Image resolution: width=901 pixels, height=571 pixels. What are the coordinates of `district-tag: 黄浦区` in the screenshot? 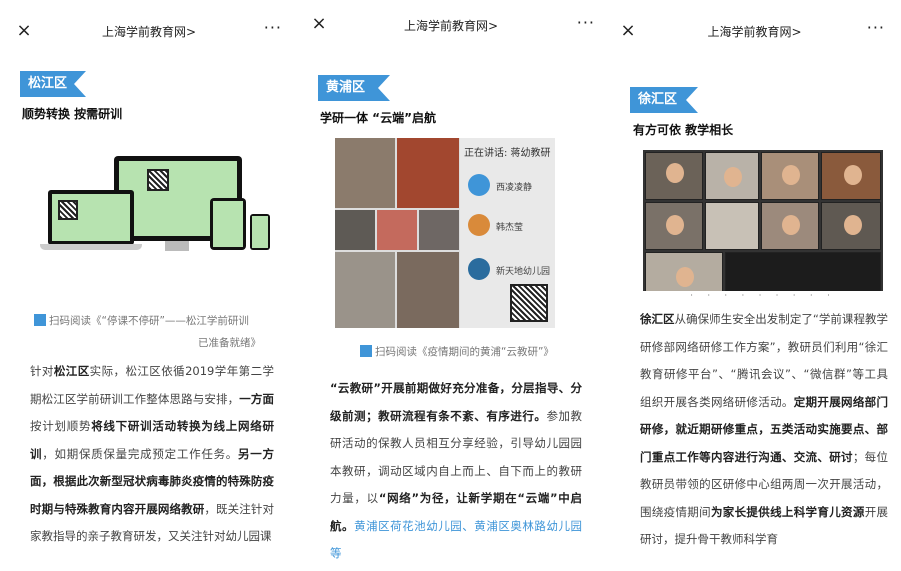 It's located at (354, 88).